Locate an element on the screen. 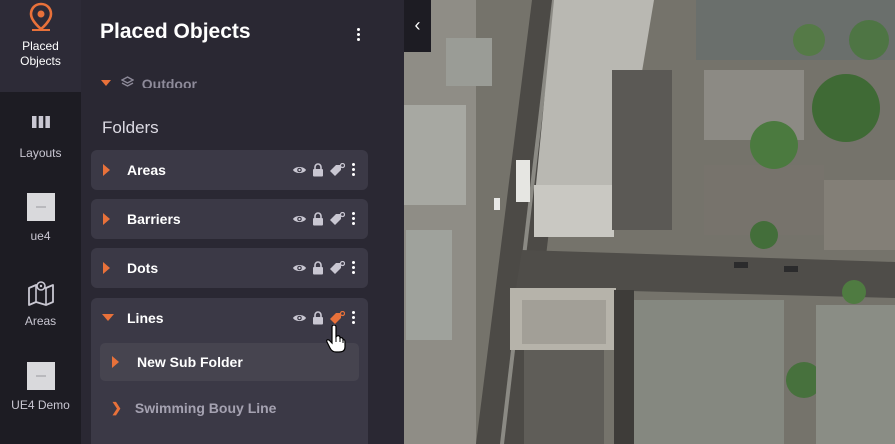 The image size is (895, 444). map-pin-icon is located at coordinates (40, 16).